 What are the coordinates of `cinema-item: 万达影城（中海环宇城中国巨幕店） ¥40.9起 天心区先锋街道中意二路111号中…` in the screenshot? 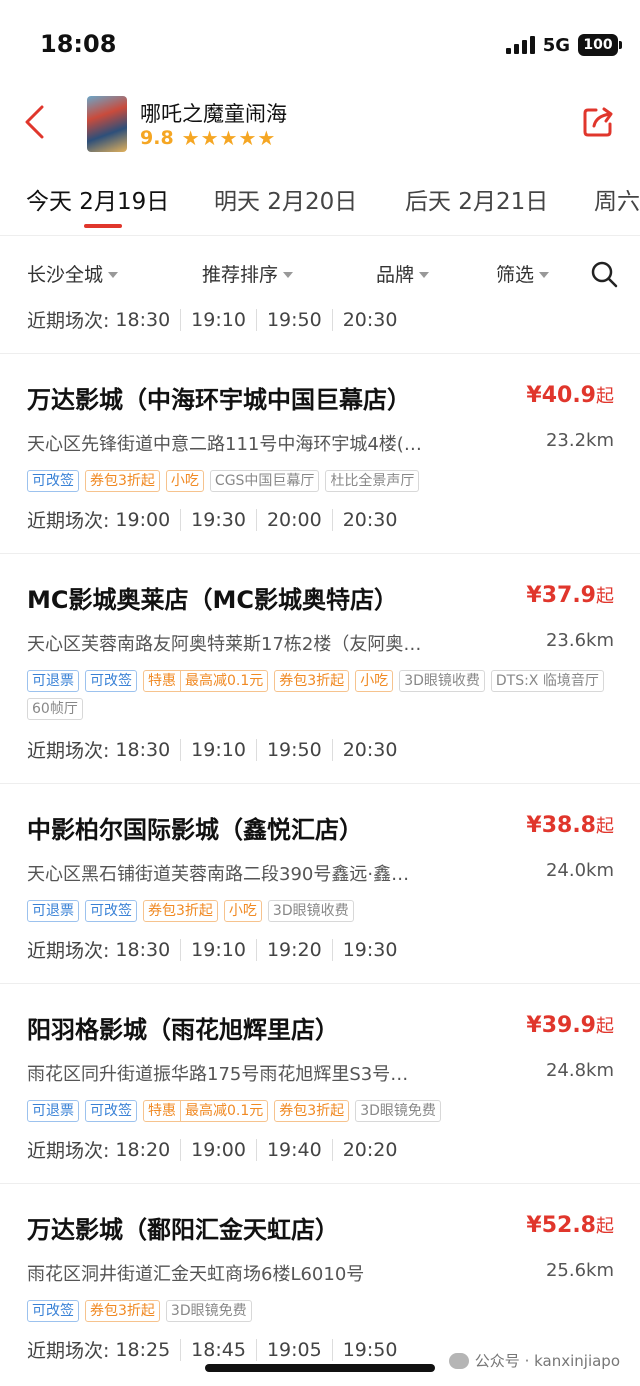 It's located at (320, 453).